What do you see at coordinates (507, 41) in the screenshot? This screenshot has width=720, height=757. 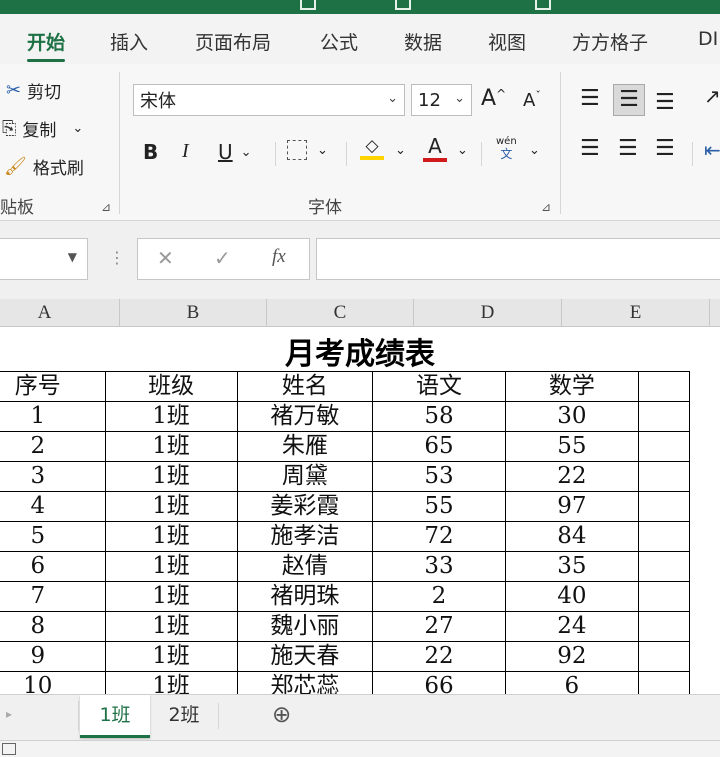 I see `tab-view: 视图` at bounding box center [507, 41].